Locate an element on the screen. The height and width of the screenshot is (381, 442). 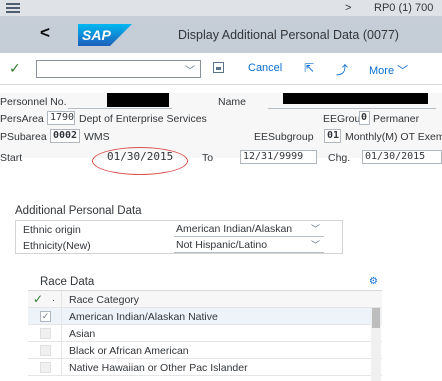
scrollbar-thumb is located at coordinates (376, 318).